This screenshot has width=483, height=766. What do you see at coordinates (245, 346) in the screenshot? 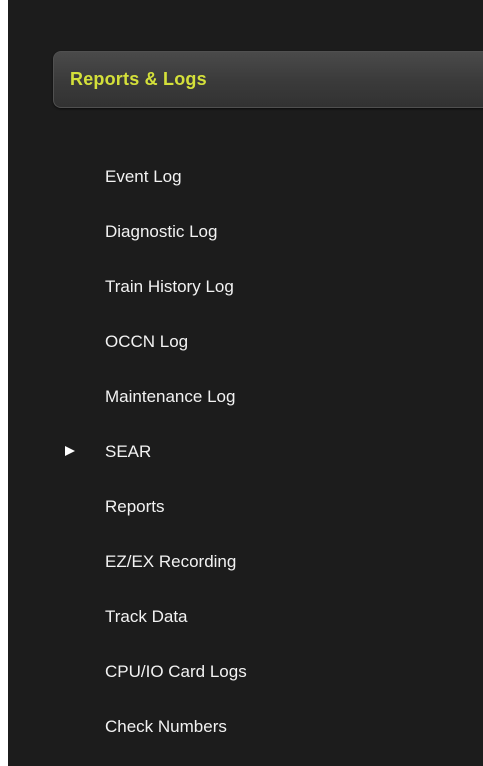
I see `menu-item-occn-log: OCCN Log` at bounding box center [245, 346].